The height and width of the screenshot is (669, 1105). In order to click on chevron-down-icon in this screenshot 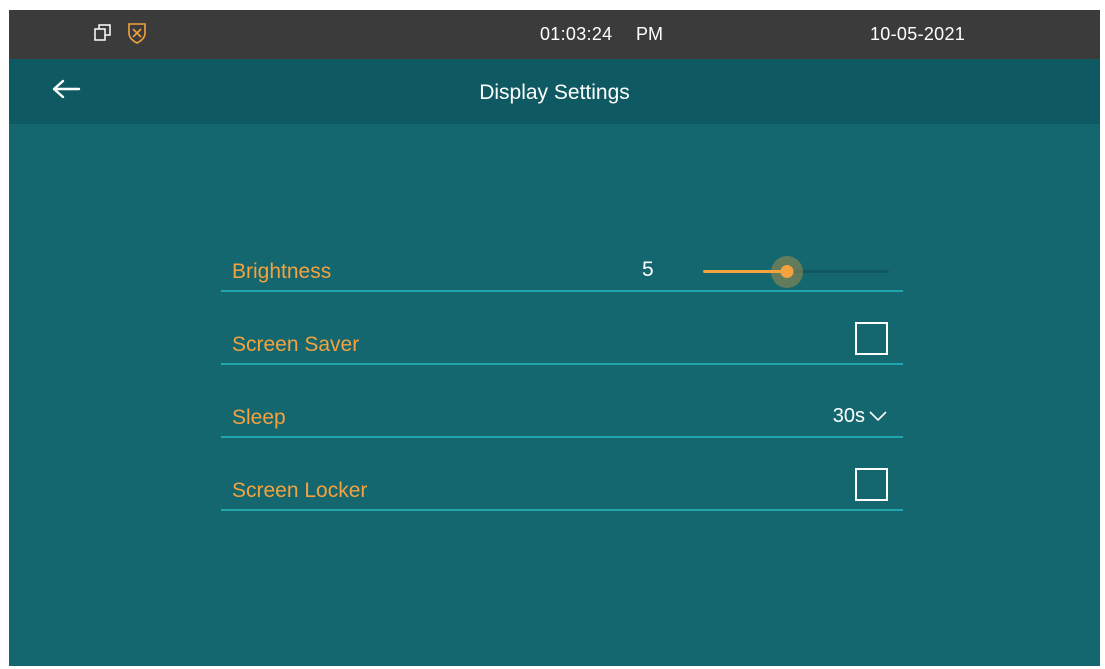, I will do `click(878, 416)`.